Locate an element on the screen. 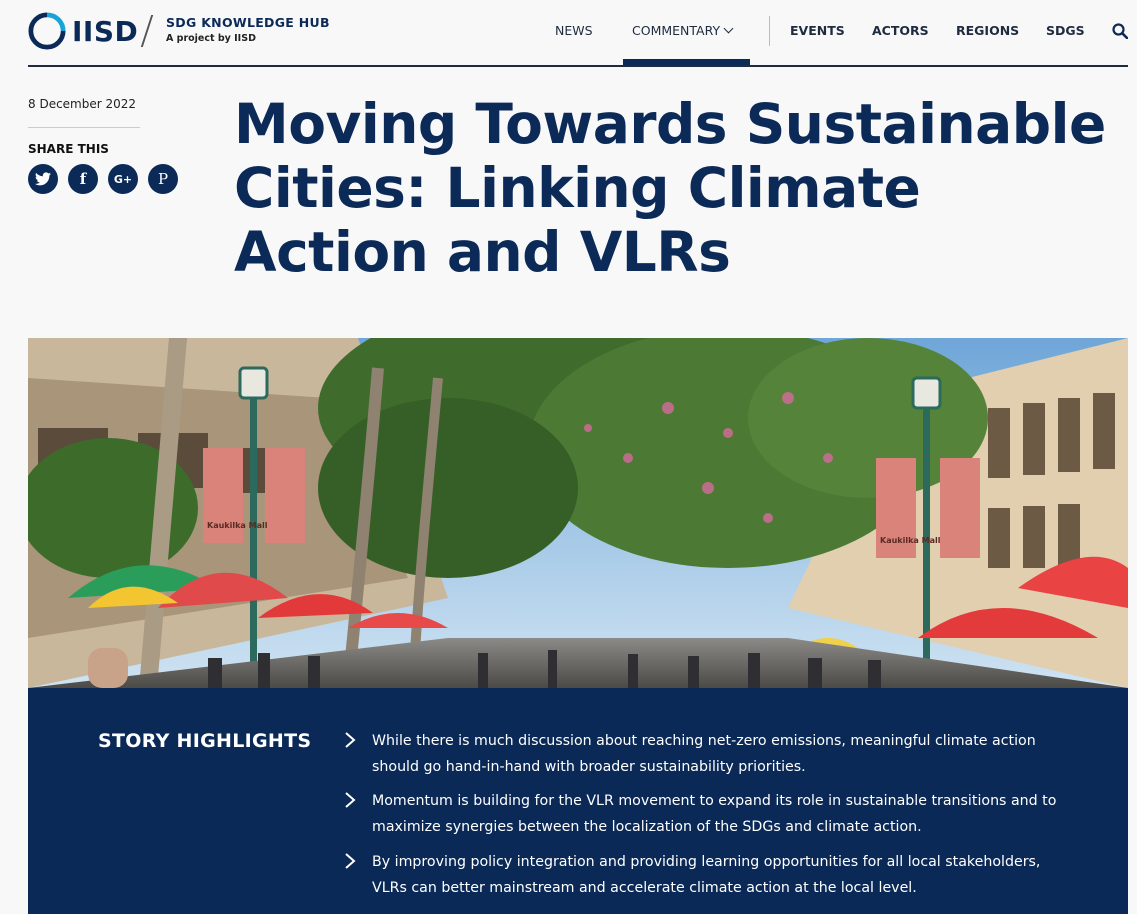 This screenshot has width=1137, height=914. google-plus-icon: G+ is located at coordinates (123, 179).